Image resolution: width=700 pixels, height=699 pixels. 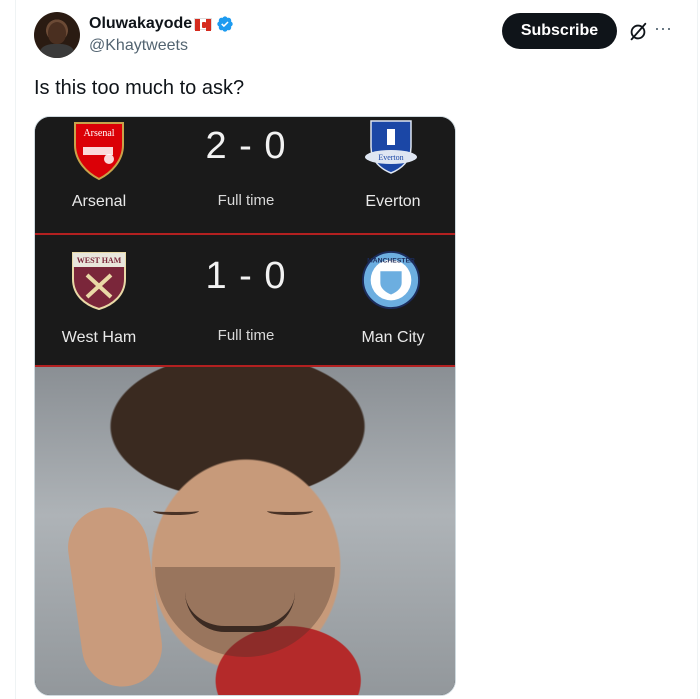 What do you see at coordinates (246, 276) in the screenshot?
I see `match-score: 1 - 0` at bounding box center [246, 276].